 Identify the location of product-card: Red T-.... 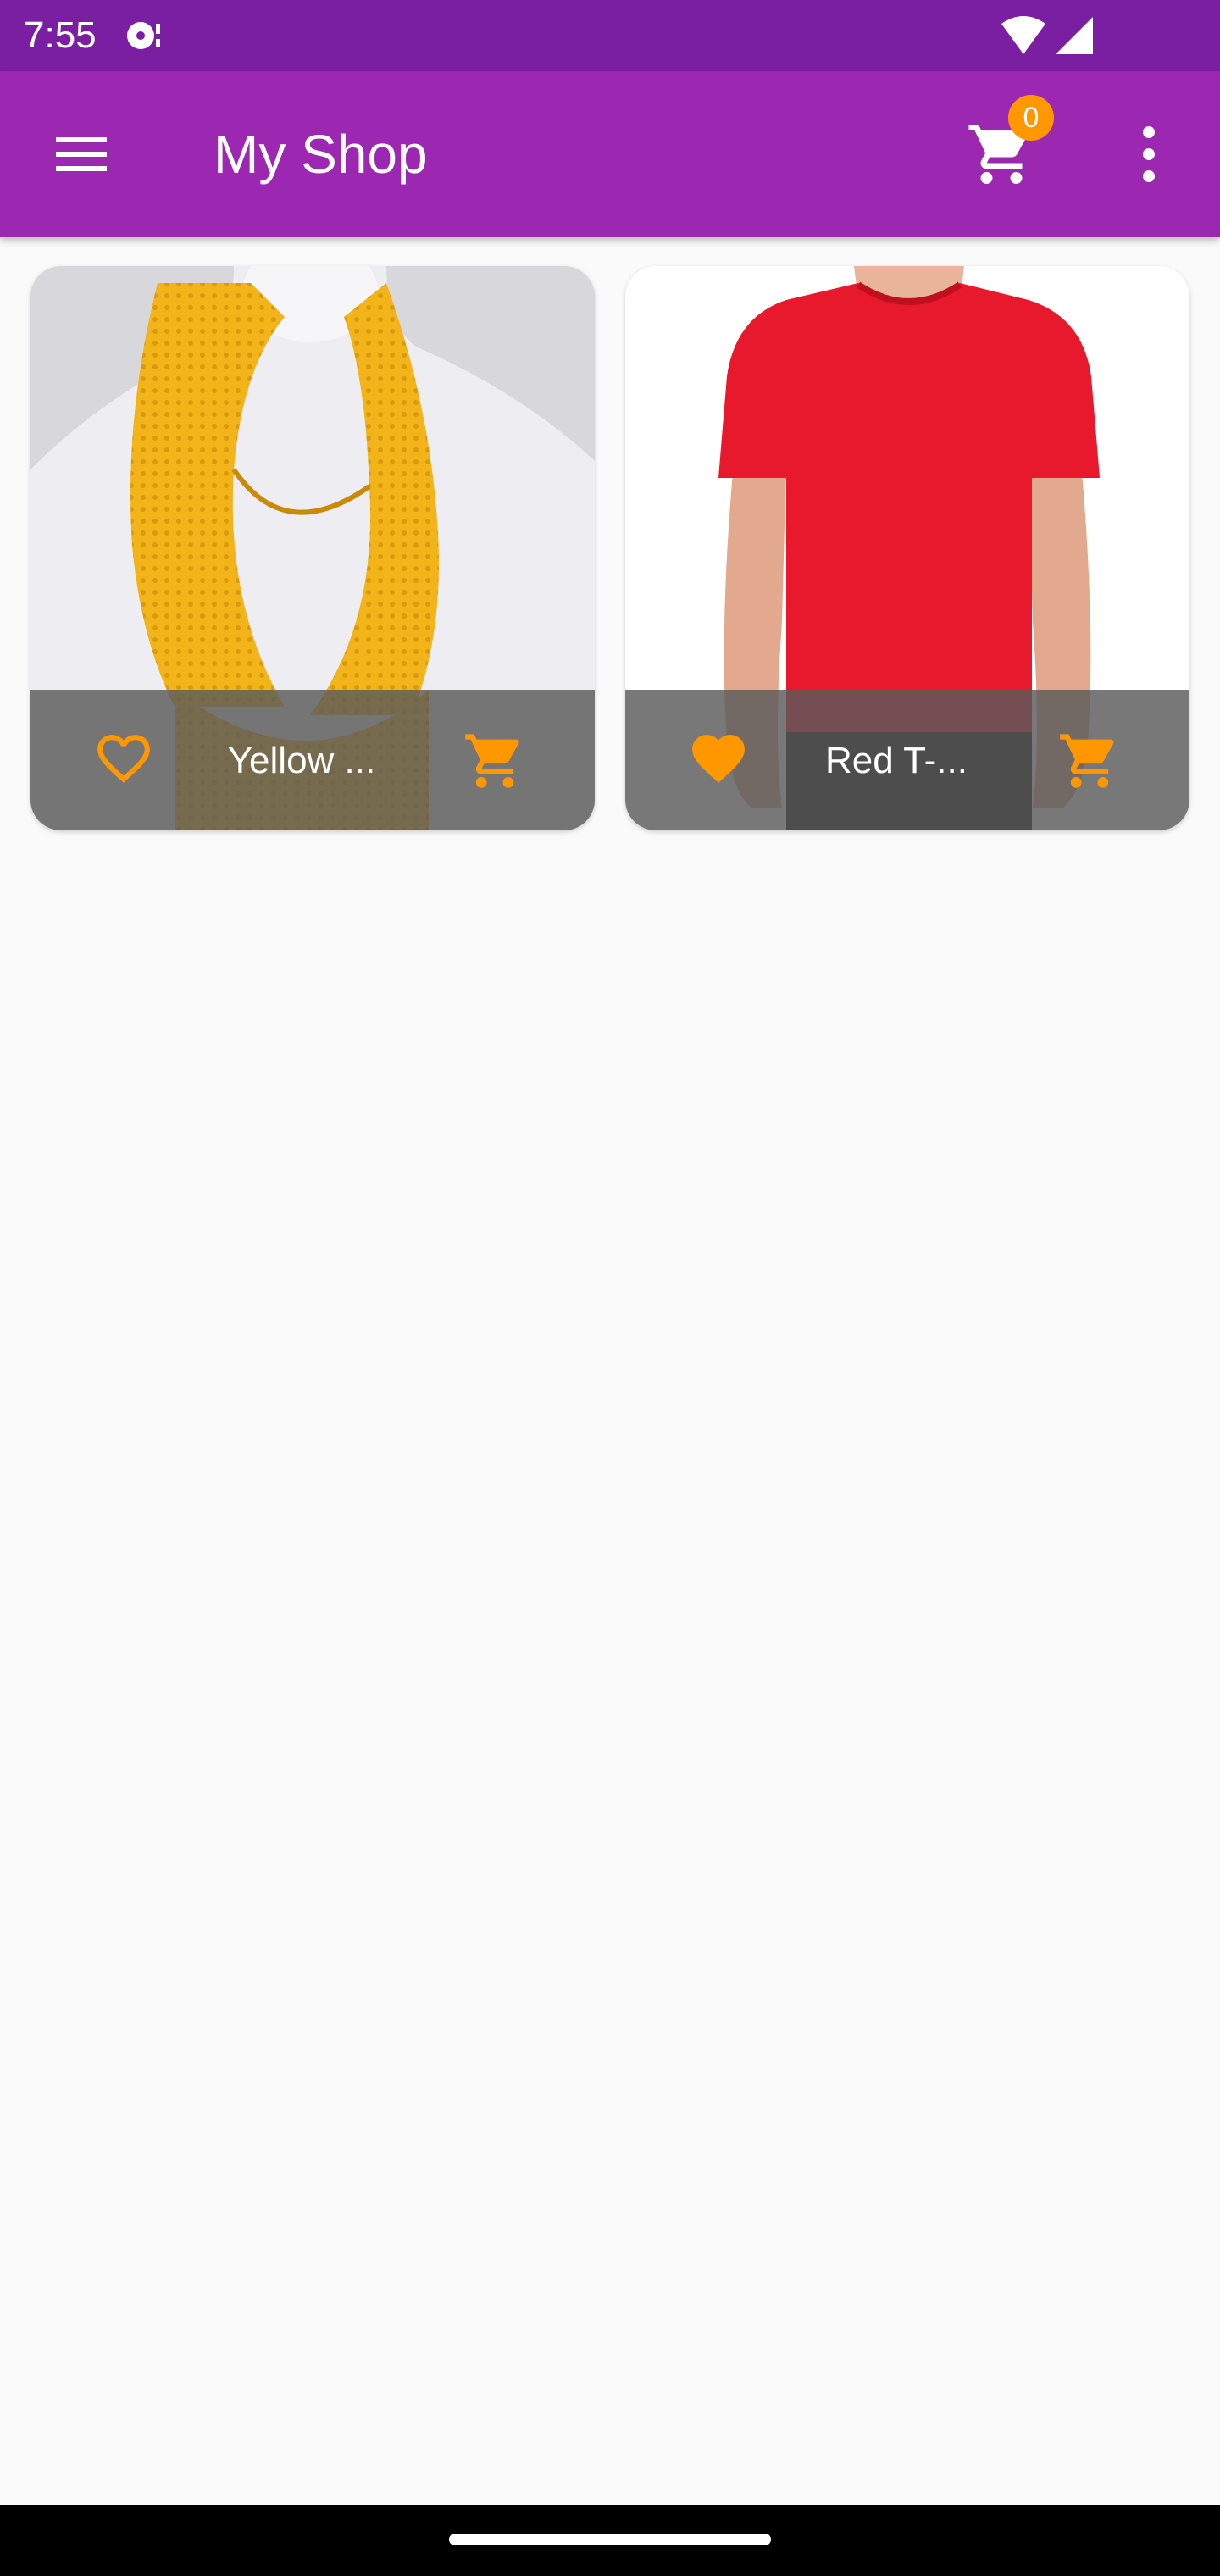
(907, 548).